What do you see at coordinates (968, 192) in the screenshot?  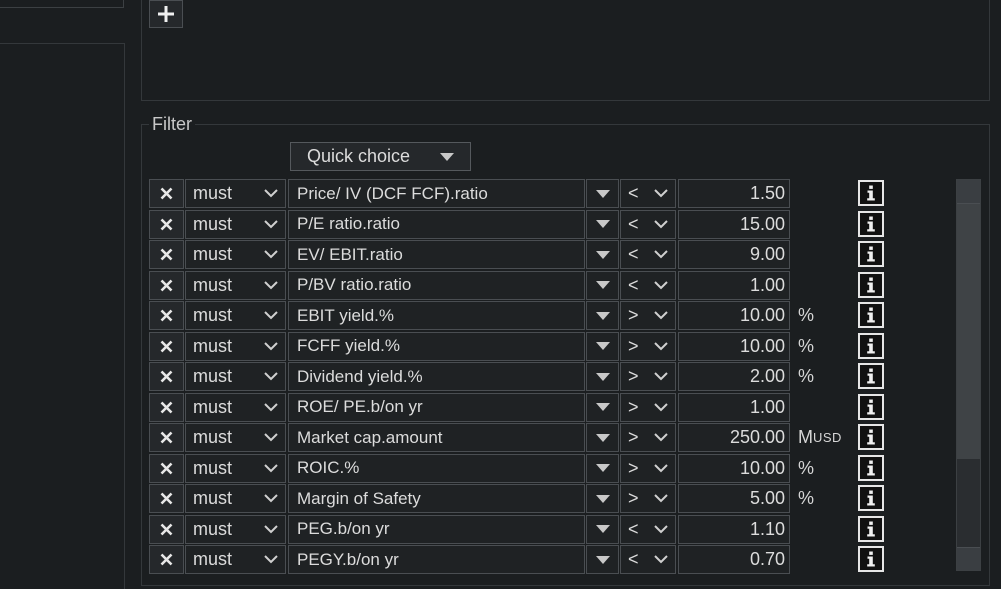 I see `scroll-up-button` at bounding box center [968, 192].